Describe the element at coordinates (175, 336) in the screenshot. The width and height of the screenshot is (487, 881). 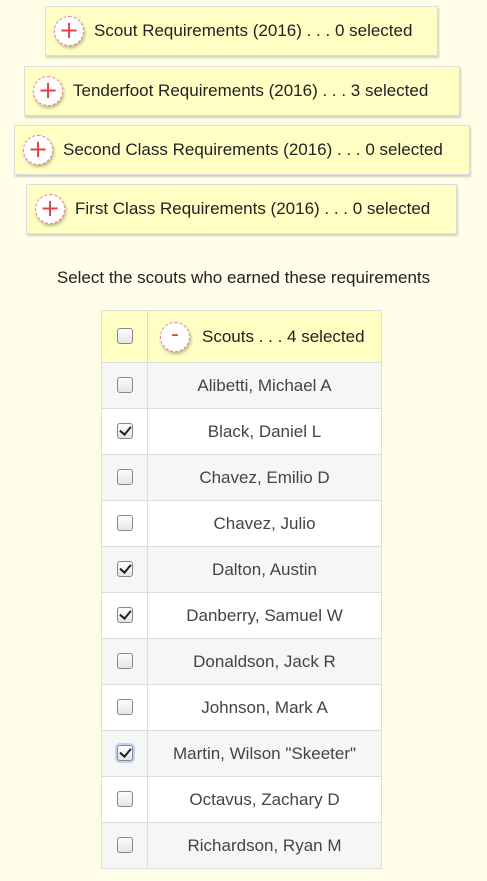
I see `collapse-minus-icon: -` at that location.